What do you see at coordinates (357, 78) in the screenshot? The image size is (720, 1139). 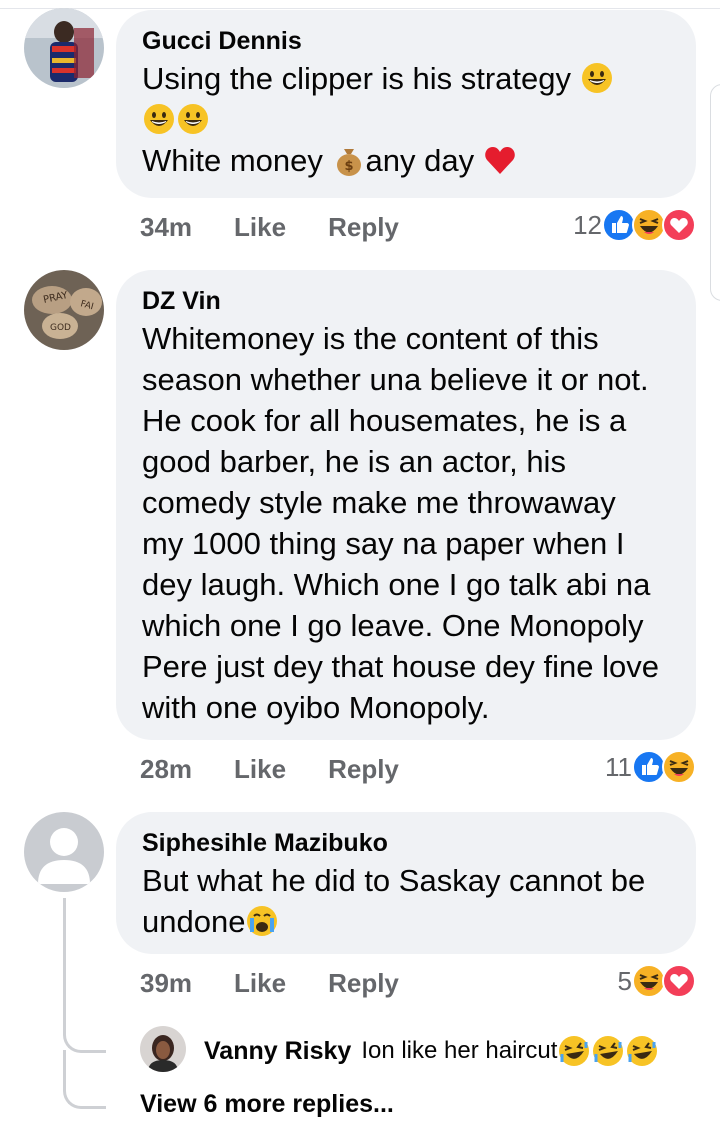 I see `comment-line: Using the clipper is his strategy` at bounding box center [357, 78].